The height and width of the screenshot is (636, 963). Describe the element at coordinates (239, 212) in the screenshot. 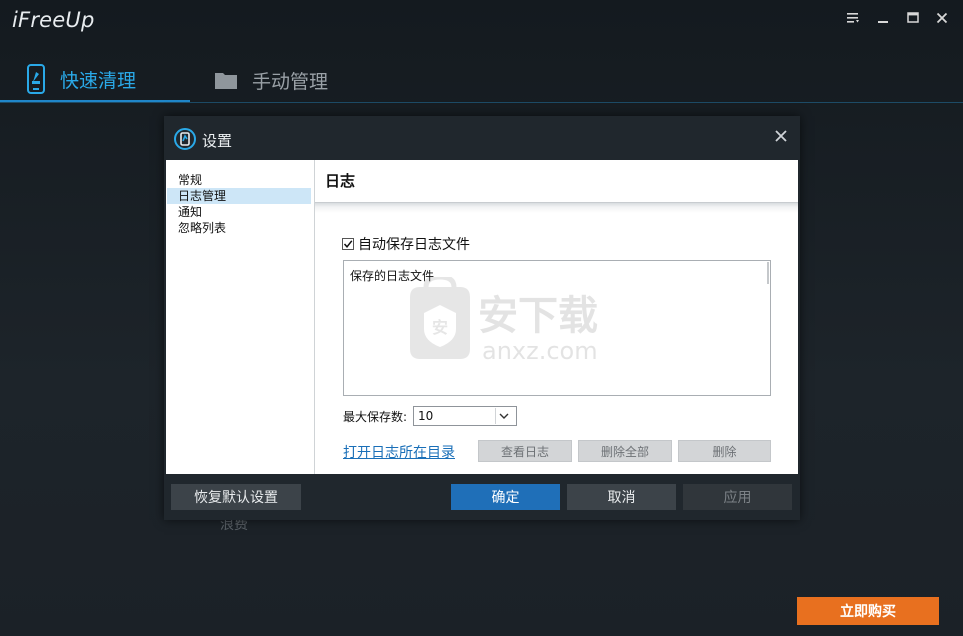

I see `sidebar-item-notification: 通知` at that location.